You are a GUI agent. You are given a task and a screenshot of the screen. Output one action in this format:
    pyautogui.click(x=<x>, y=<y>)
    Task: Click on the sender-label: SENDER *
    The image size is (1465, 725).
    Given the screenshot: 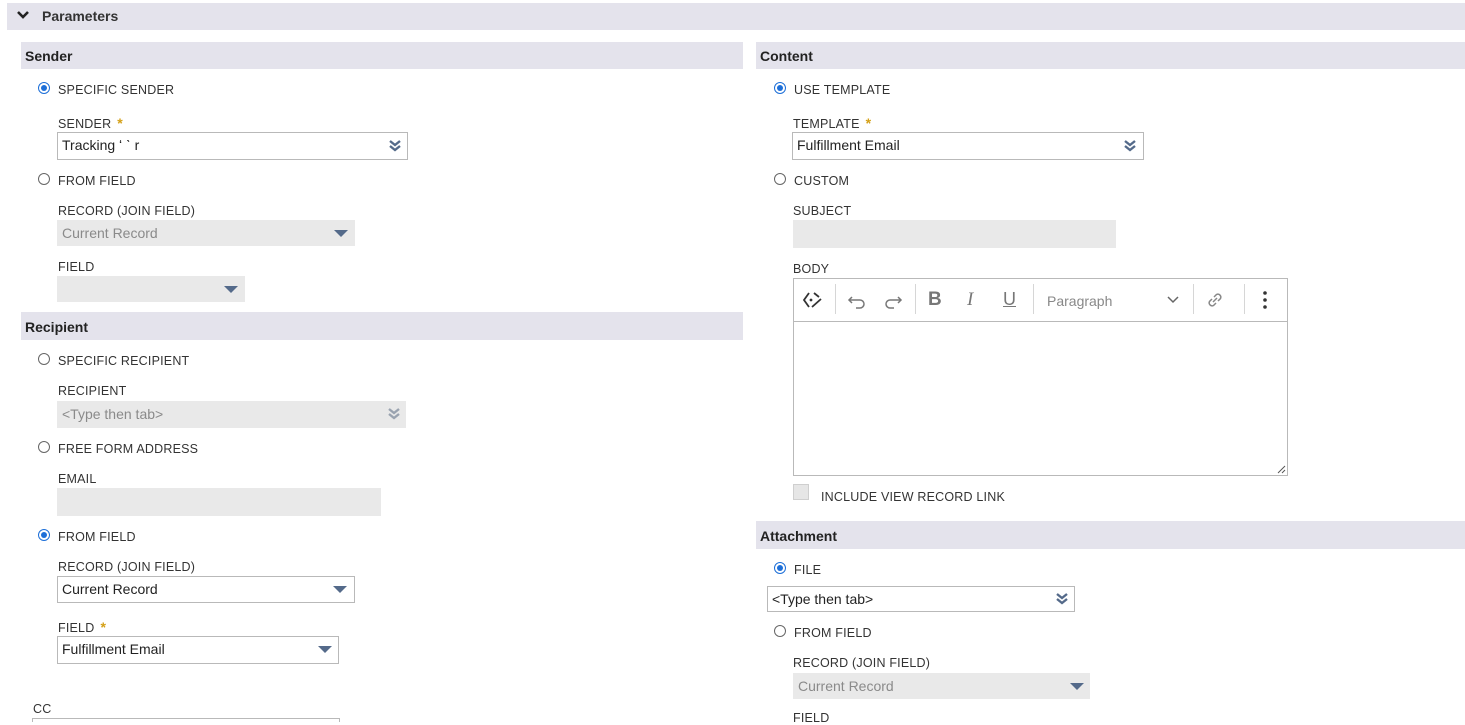 What is the action you would take?
    pyautogui.click(x=90, y=123)
    